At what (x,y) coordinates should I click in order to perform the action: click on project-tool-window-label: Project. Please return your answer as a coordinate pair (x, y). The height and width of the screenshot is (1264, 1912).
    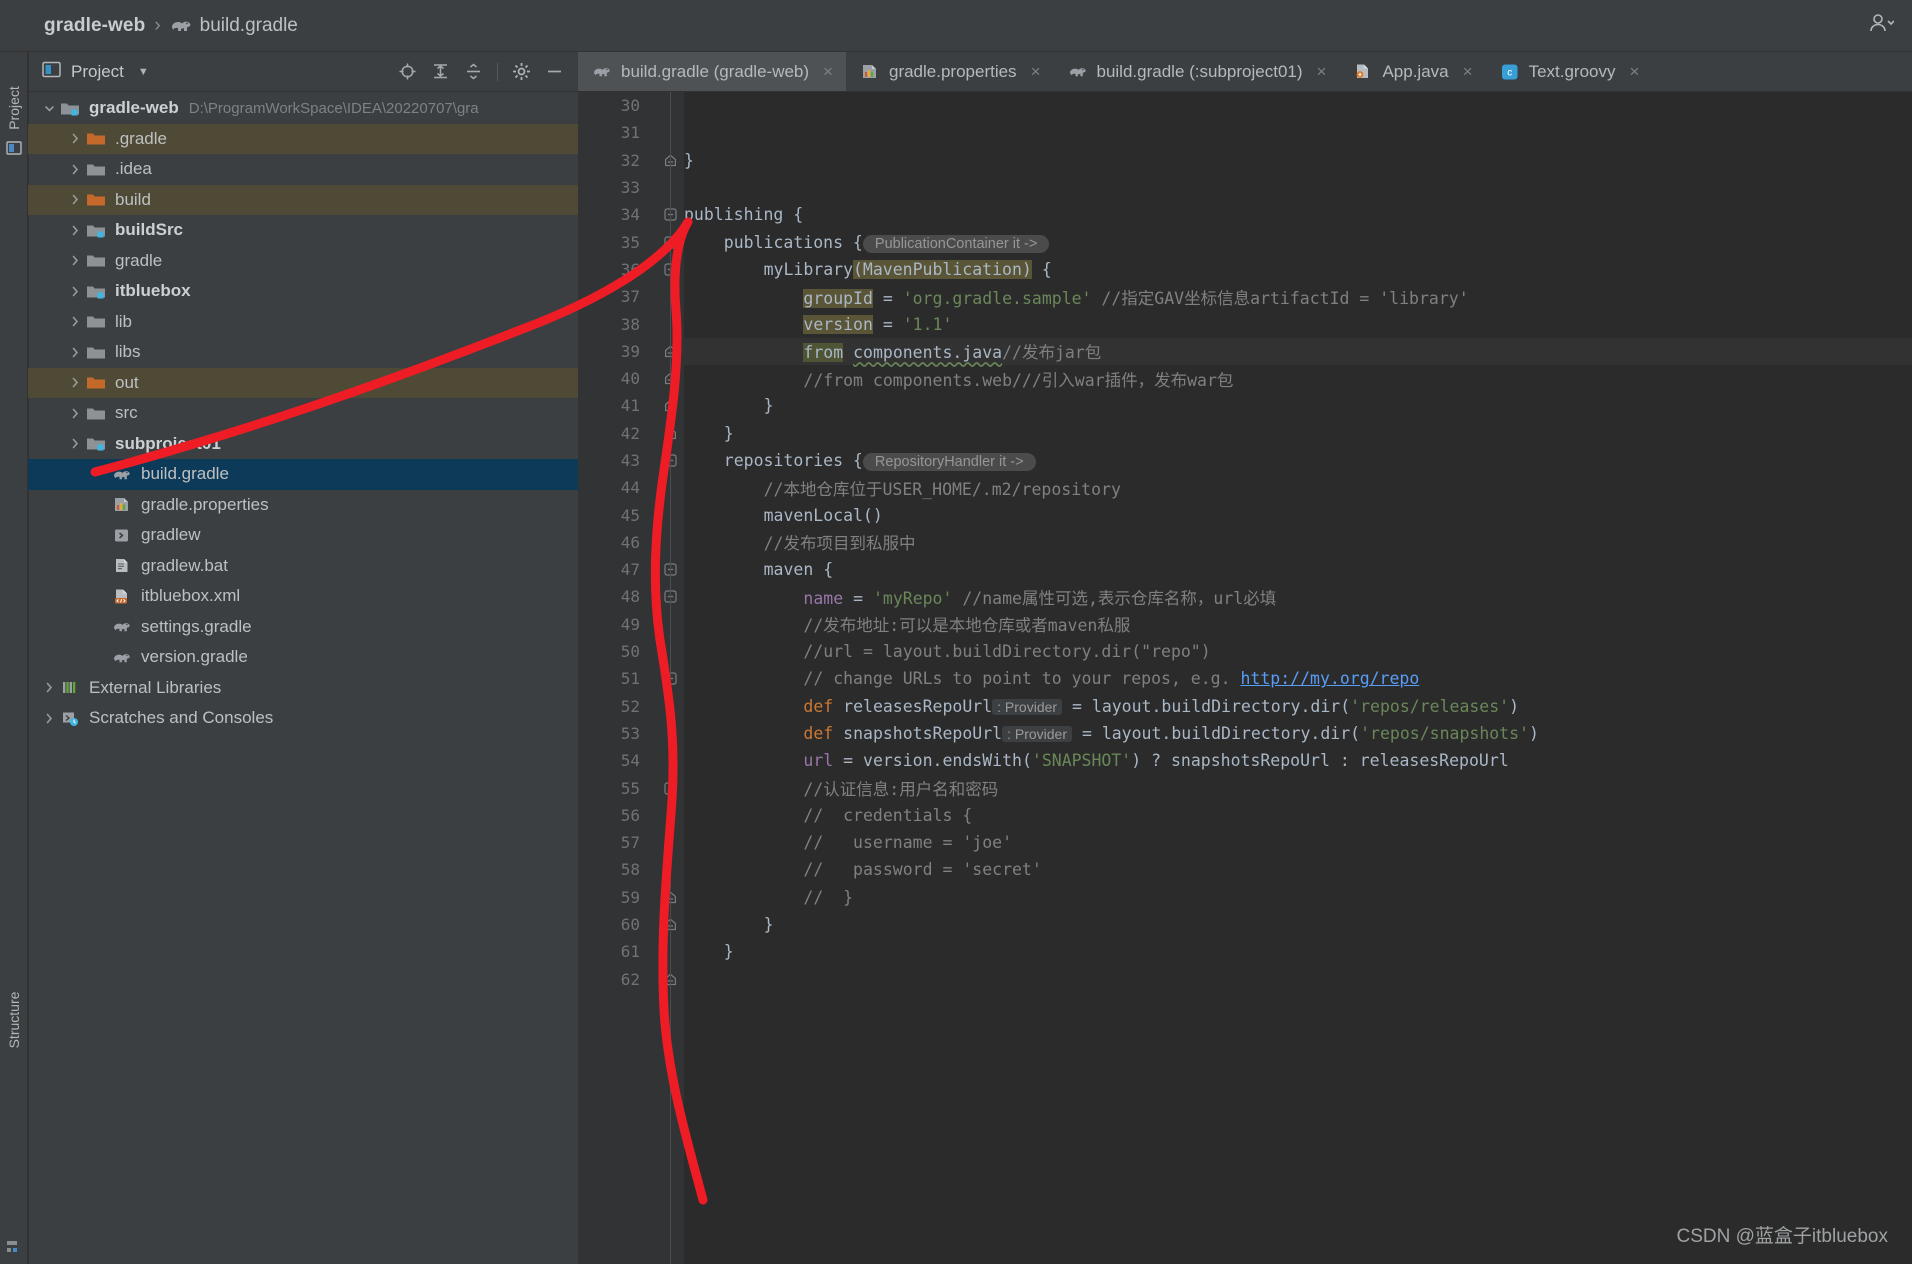
    Looking at the image, I should click on (14, 108).